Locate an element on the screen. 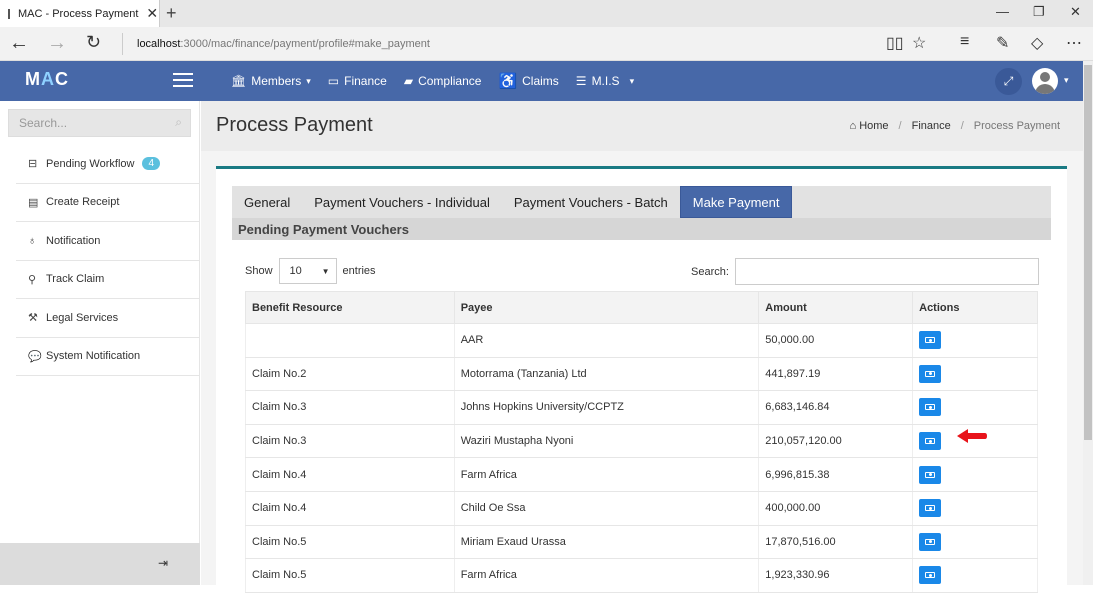 This screenshot has width=1093, height=596. sidebar-item-track-claim: ⚲ Track Claim is located at coordinates (108, 280).